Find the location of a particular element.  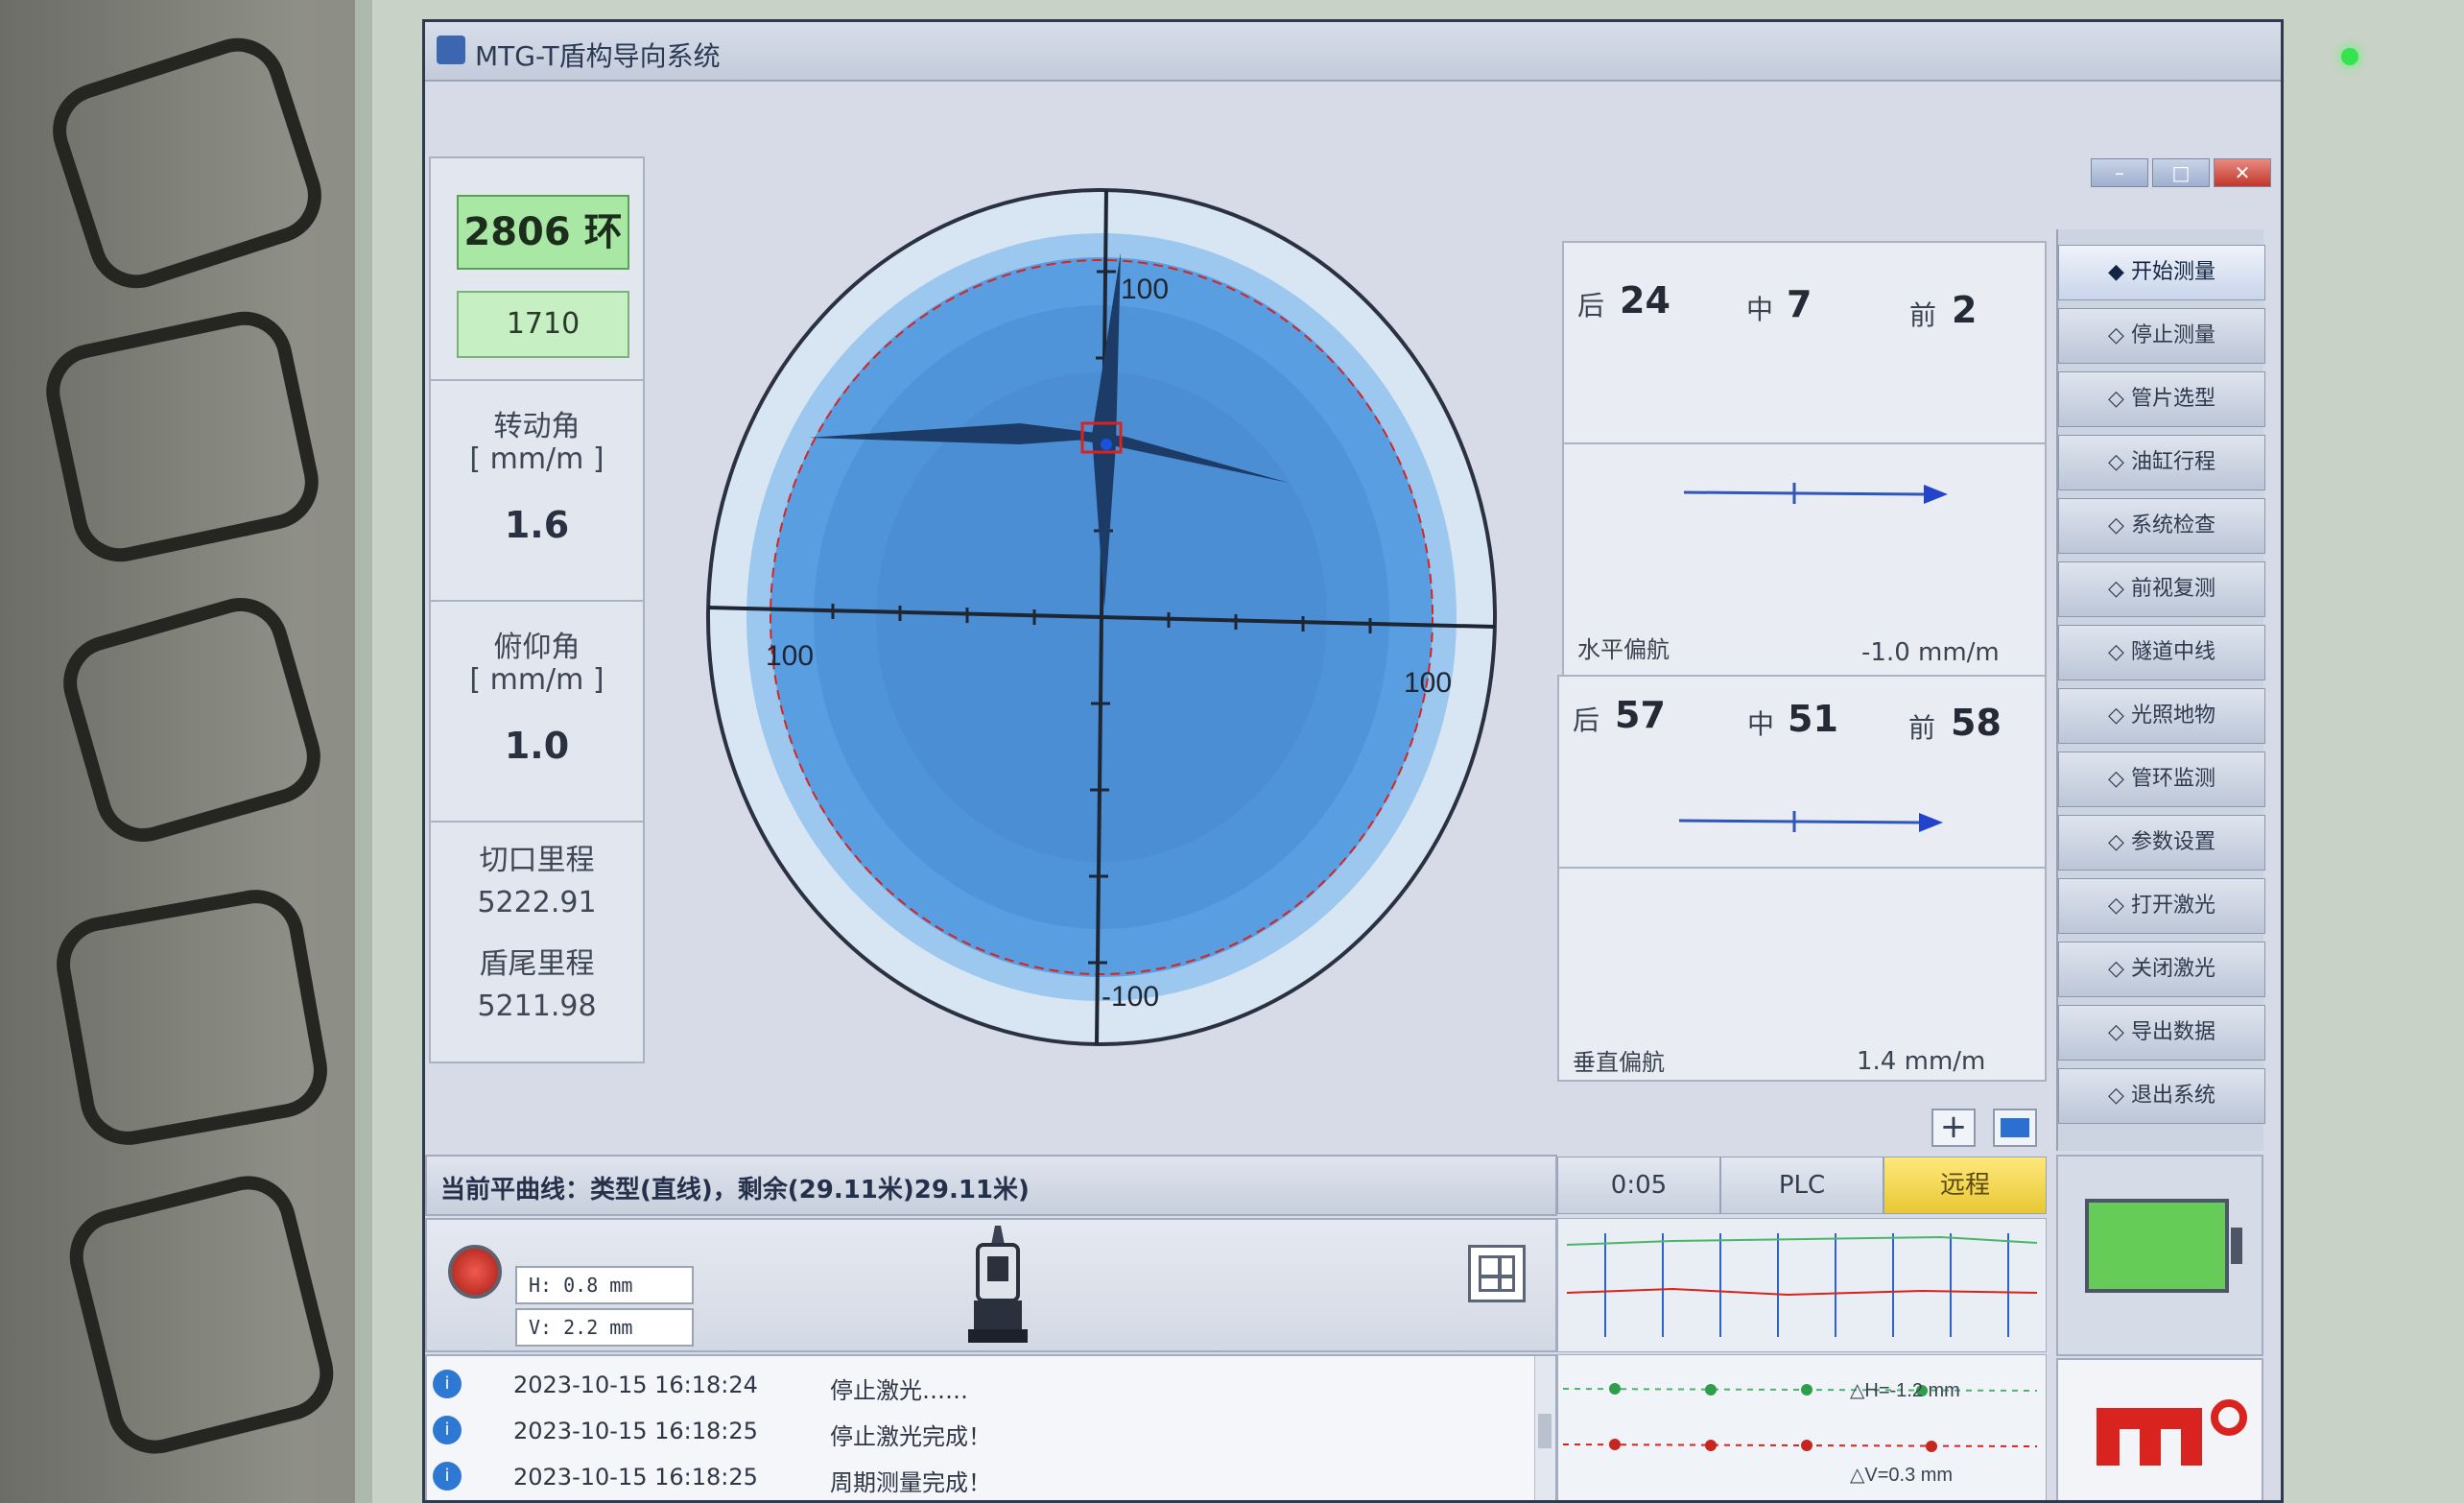

h-rear-label: 后 is located at coordinates (1591, 306).